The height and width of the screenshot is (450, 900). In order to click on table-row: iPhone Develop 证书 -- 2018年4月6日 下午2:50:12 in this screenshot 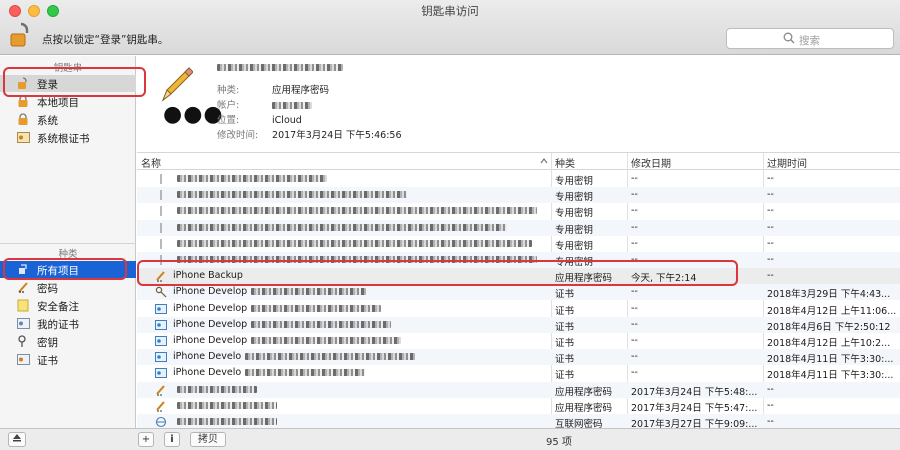, I will do `click(518, 324)`.